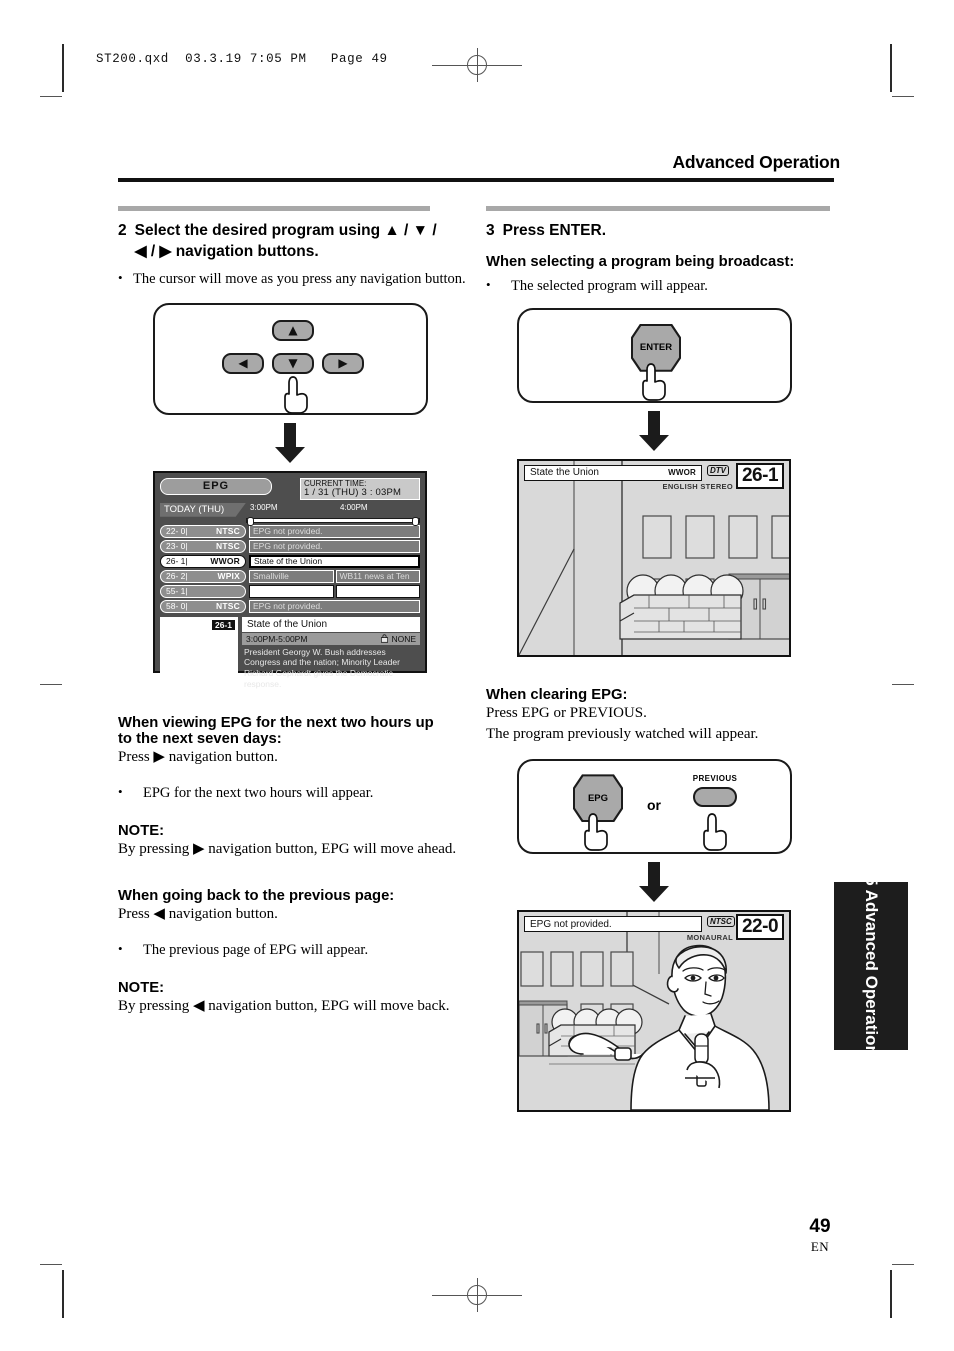  Describe the element at coordinates (177, 546) in the screenshot. I see `channel-number: 23- 0|` at that location.